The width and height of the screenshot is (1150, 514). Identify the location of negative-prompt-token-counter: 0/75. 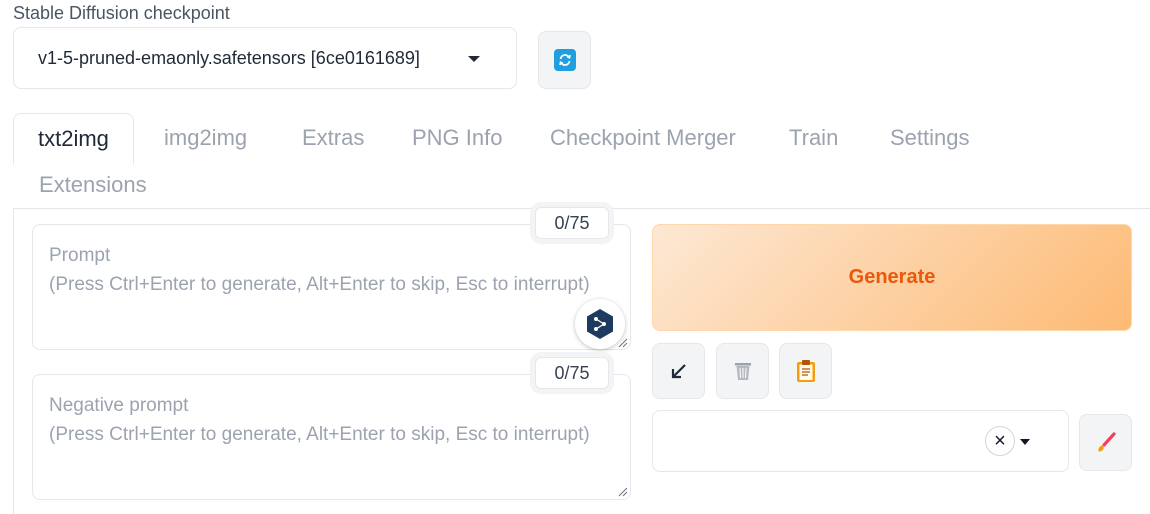
(572, 373).